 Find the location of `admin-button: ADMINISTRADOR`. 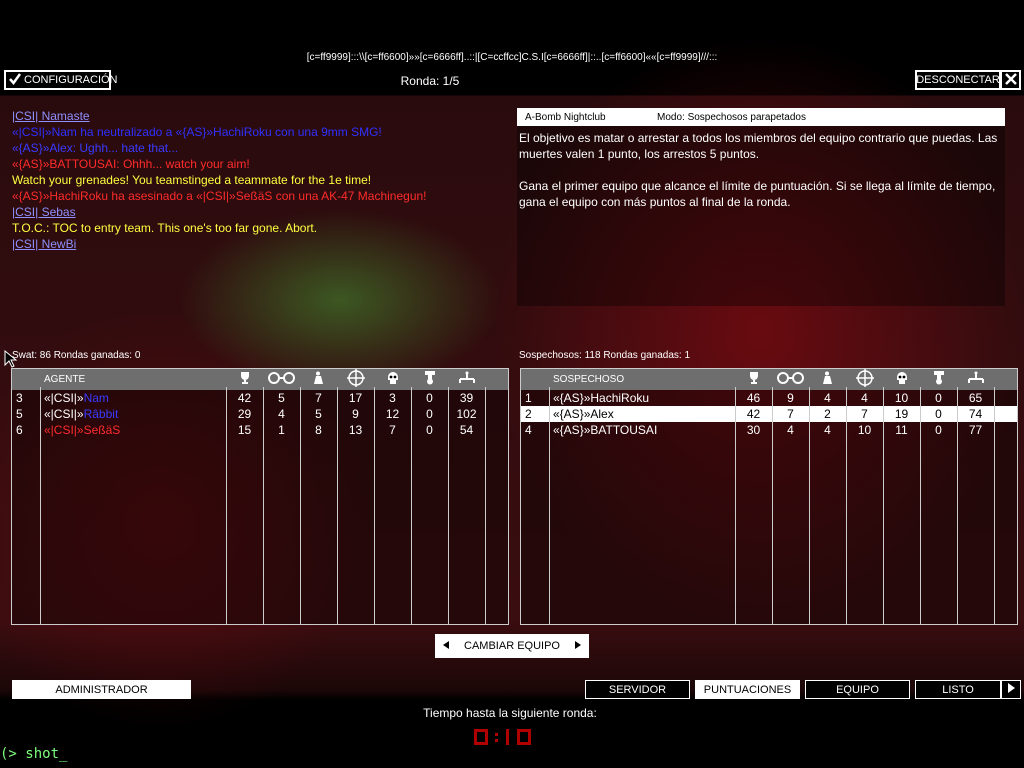

admin-button: ADMINISTRADOR is located at coordinates (101, 689).